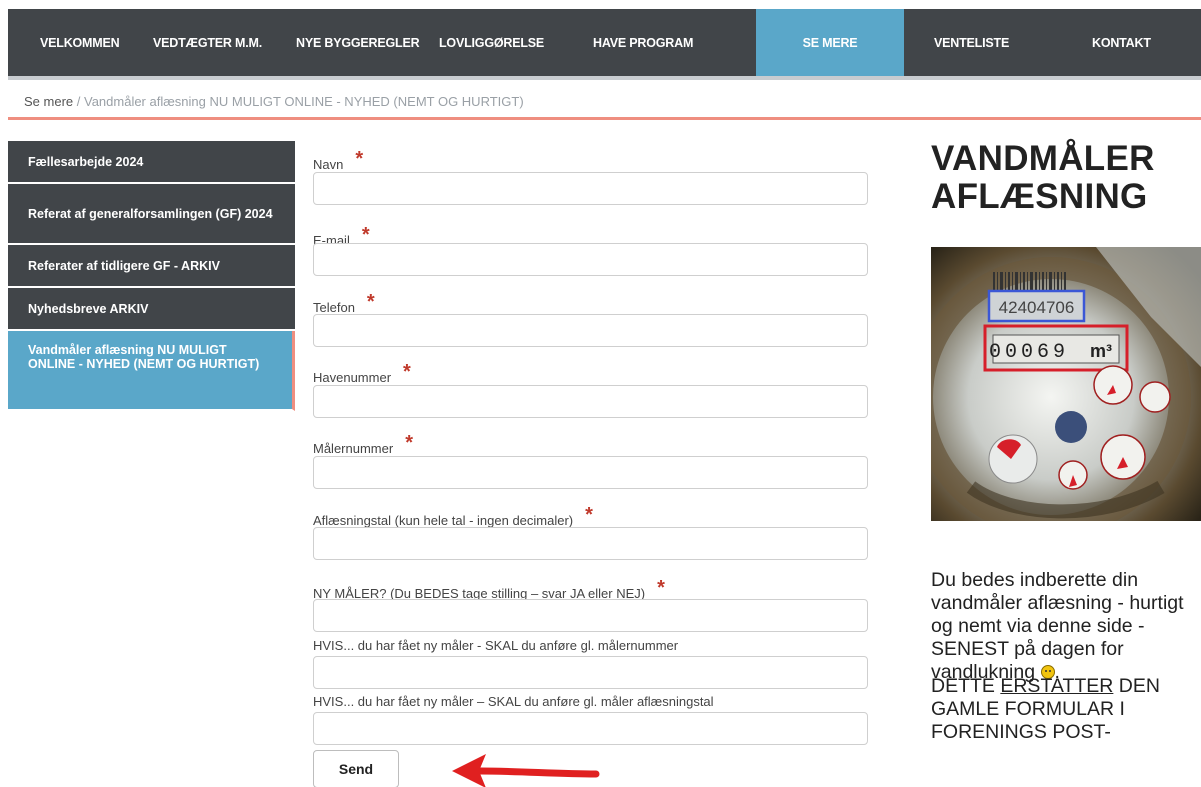 This screenshot has height=787, width=1201. What do you see at coordinates (590, 188) in the screenshot?
I see `name-input` at bounding box center [590, 188].